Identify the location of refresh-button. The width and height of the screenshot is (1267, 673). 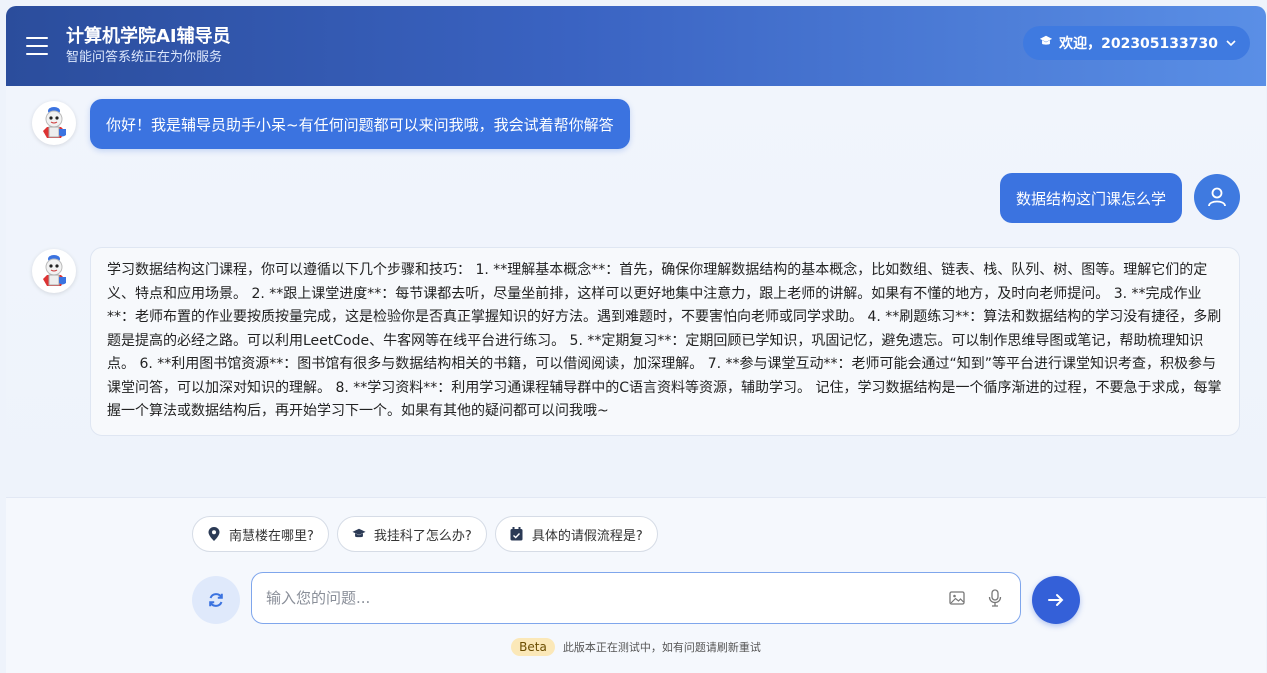
(216, 600).